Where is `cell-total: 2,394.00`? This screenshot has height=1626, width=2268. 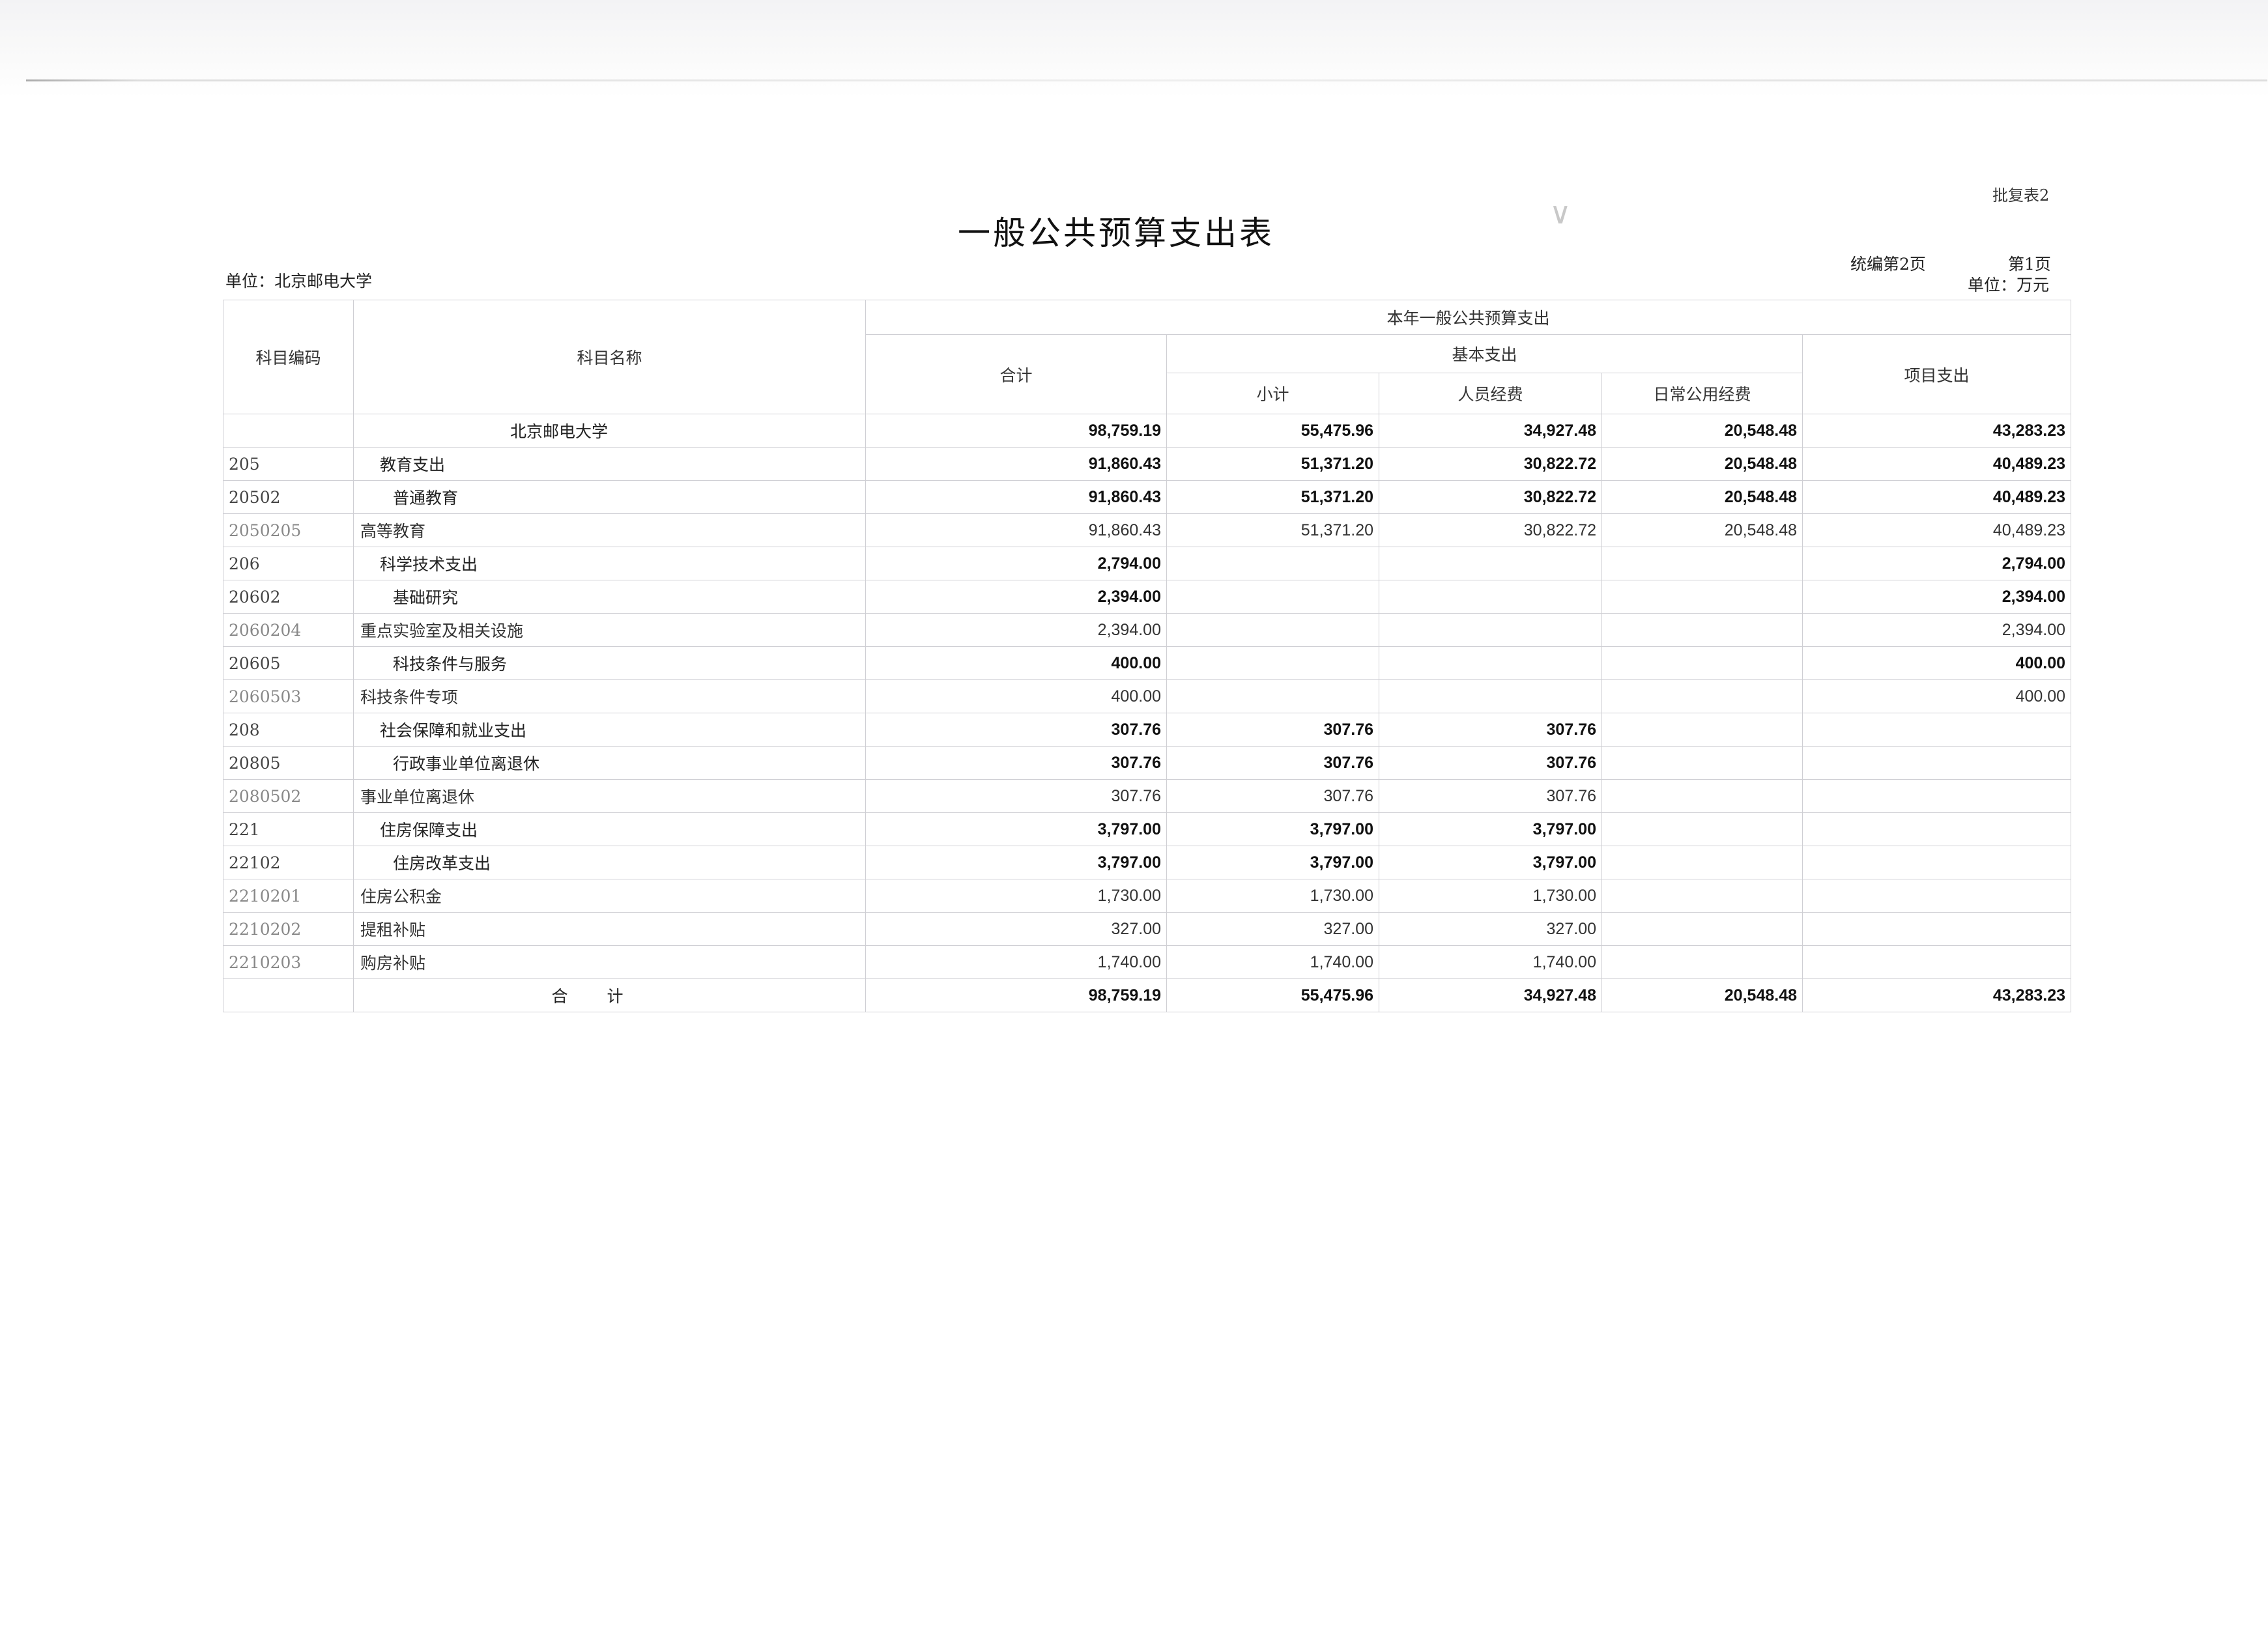 cell-total: 2,394.00 is located at coordinates (1016, 597).